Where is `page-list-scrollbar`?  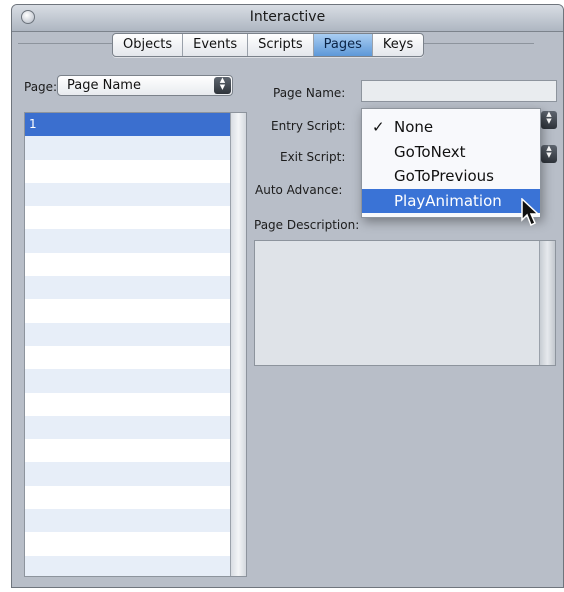
page-list-scrollbar is located at coordinates (238, 344).